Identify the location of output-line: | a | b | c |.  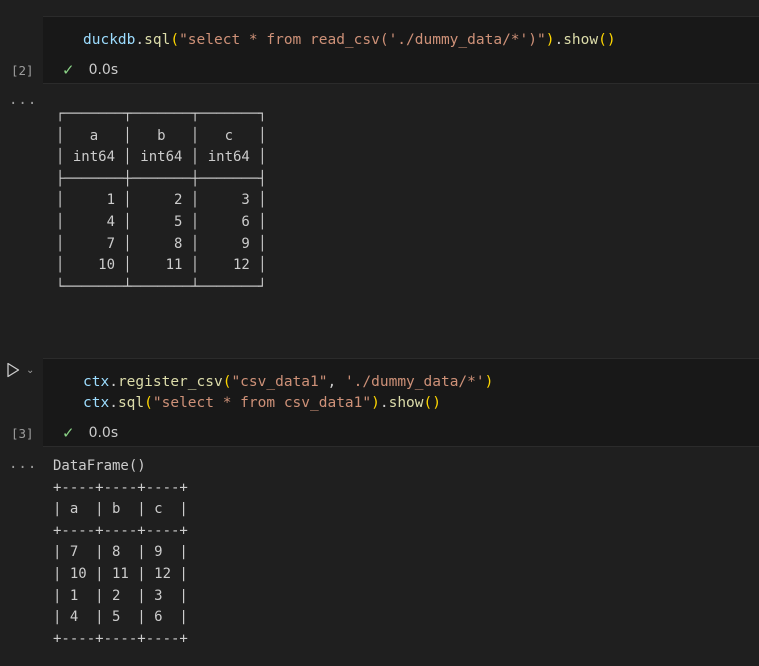
(120, 509).